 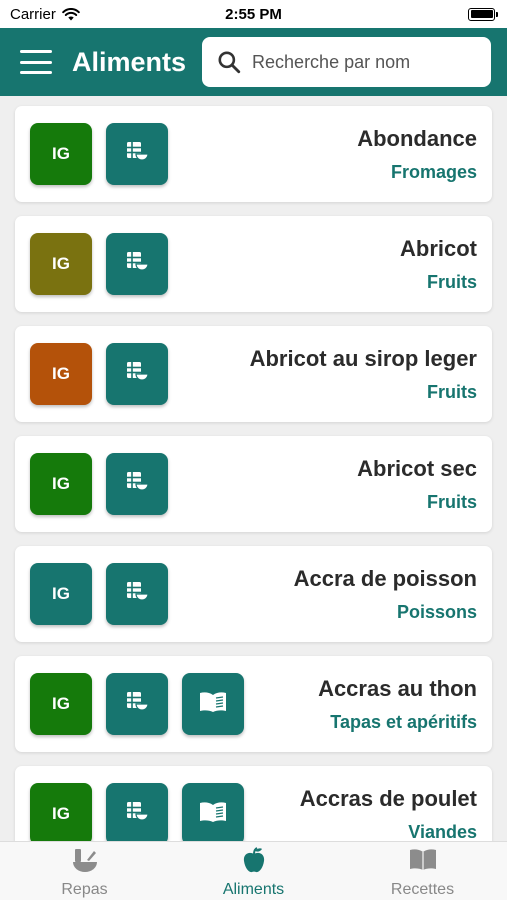 I want to click on wifi-icon, so click(x=71, y=13).